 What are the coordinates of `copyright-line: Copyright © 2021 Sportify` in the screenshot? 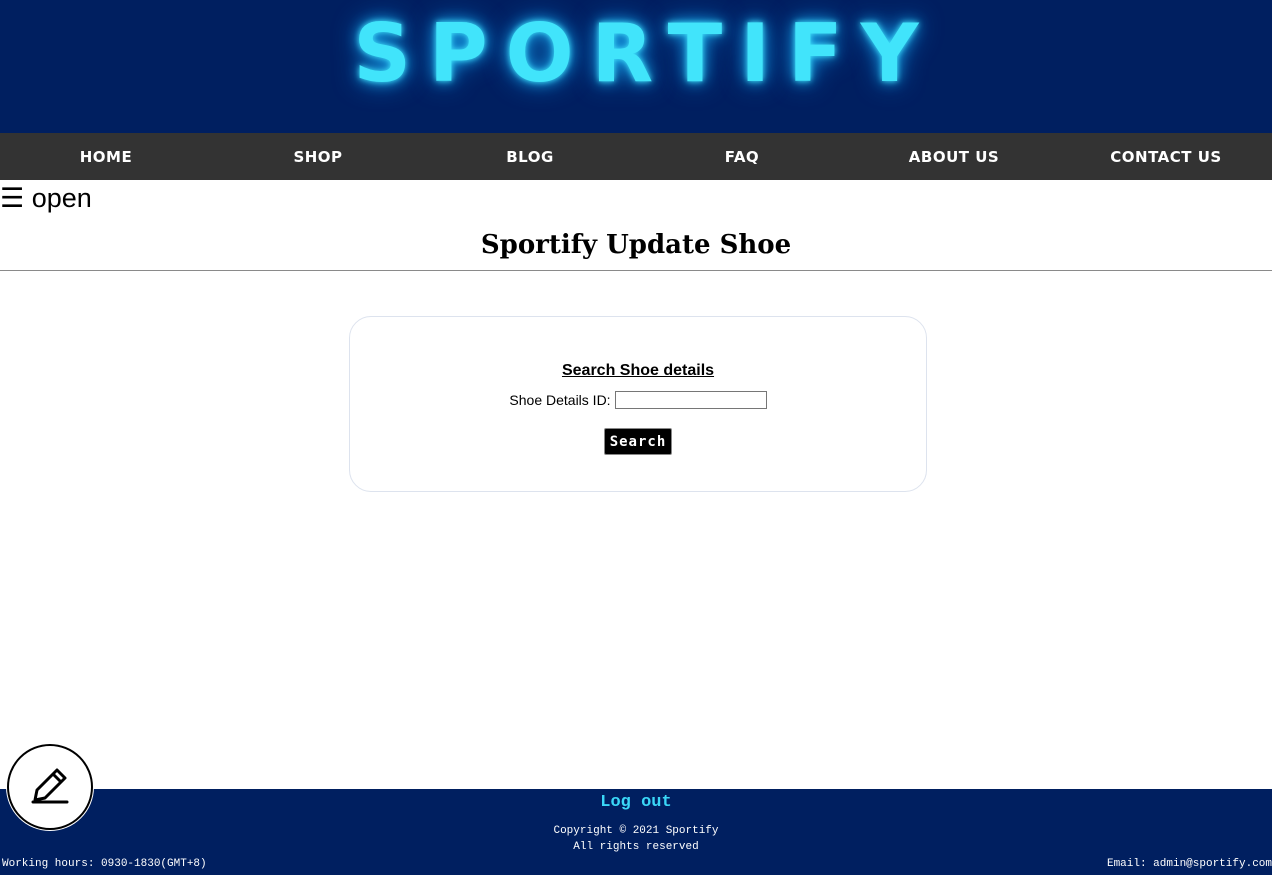 It's located at (636, 831).